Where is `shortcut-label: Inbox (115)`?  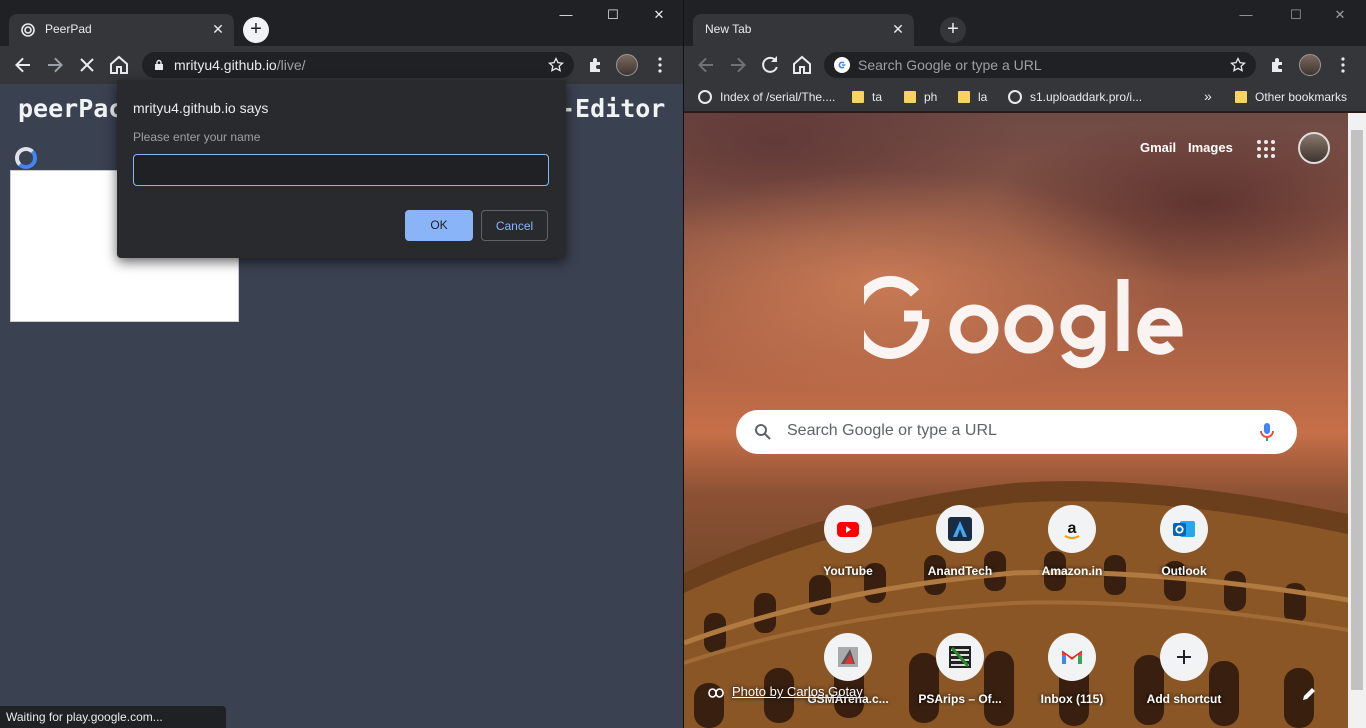
shortcut-label: Inbox (115) is located at coordinates (1072, 699).